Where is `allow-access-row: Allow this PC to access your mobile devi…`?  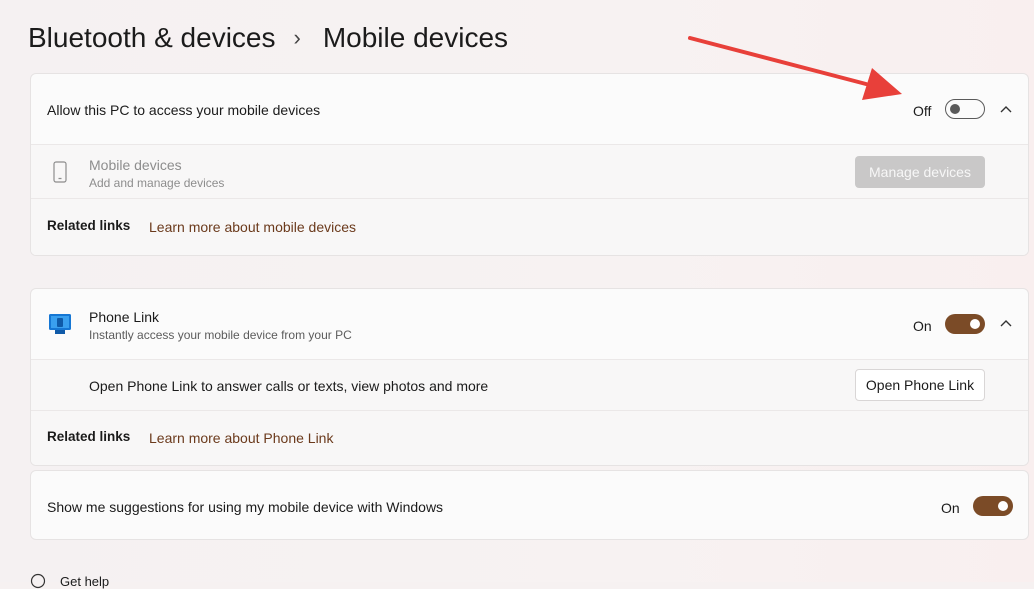
allow-access-row: Allow this PC to access your mobile devi… is located at coordinates (529, 109).